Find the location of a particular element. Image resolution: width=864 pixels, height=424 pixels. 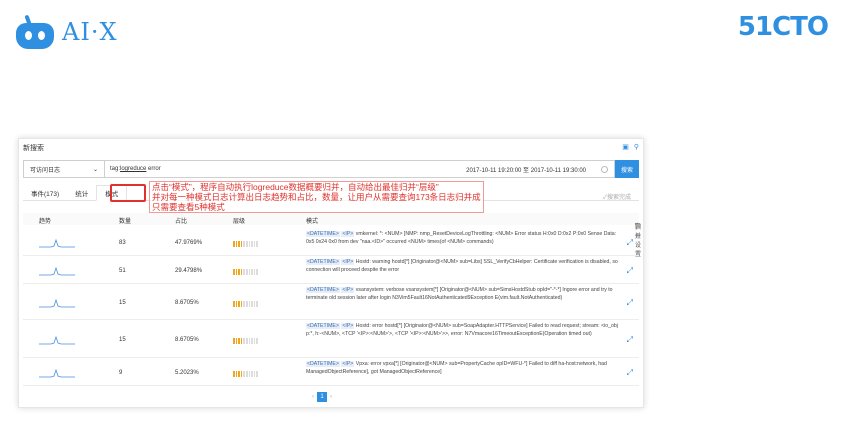

query-suffix: error is located at coordinates (153, 169).